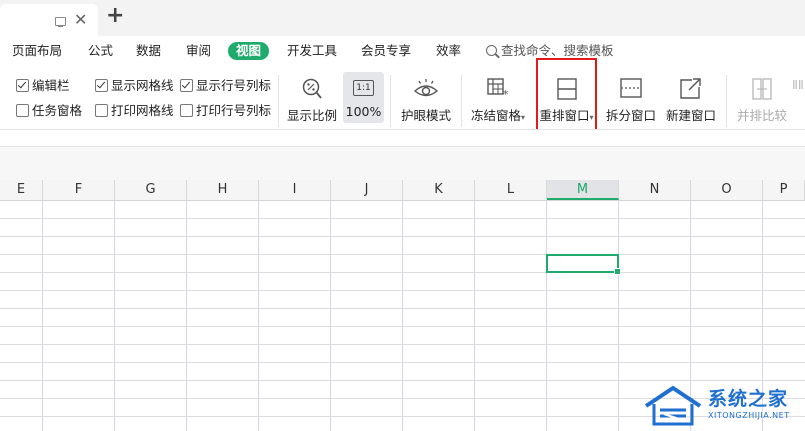  I want to click on watermark-subtitle: XITONGZHIJIA.NET, so click(749, 415).